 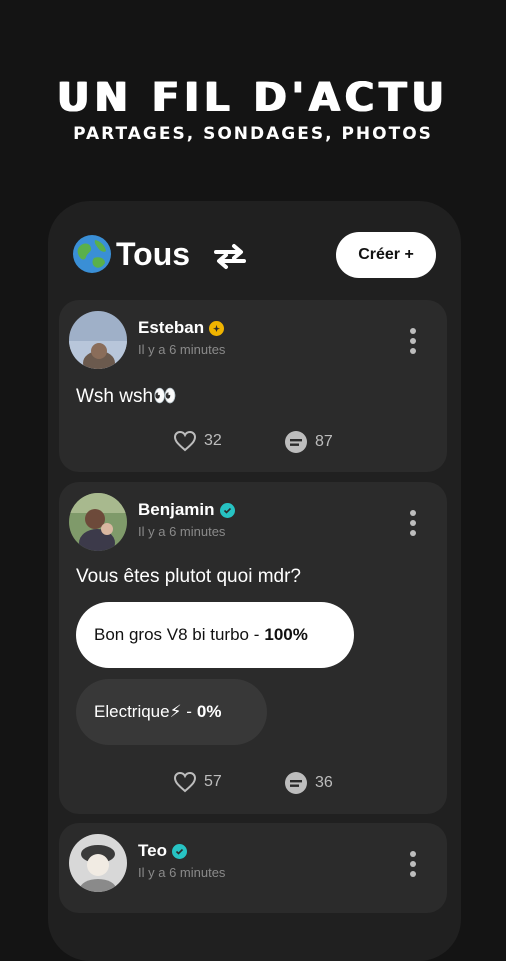 I want to click on comment-button: 87, so click(x=308, y=442).